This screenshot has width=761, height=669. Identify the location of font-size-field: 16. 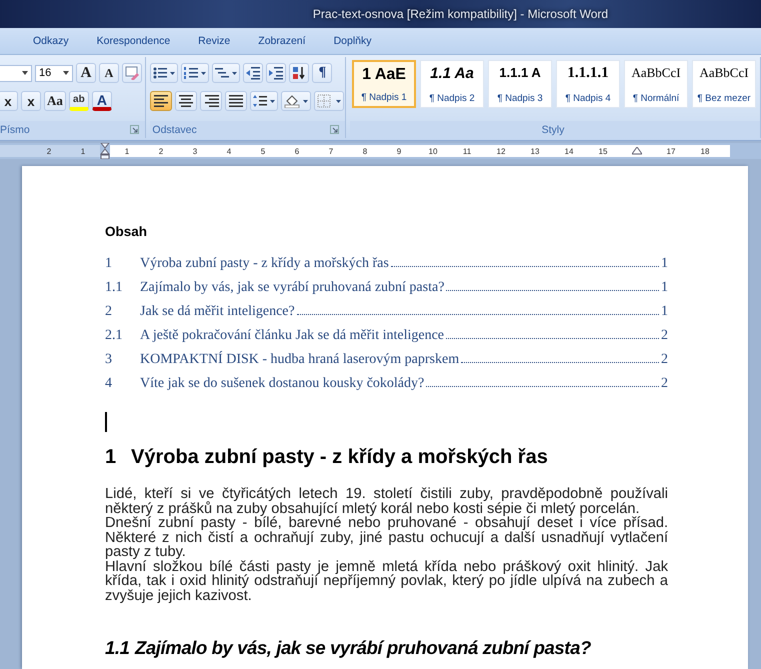
(54, 73).